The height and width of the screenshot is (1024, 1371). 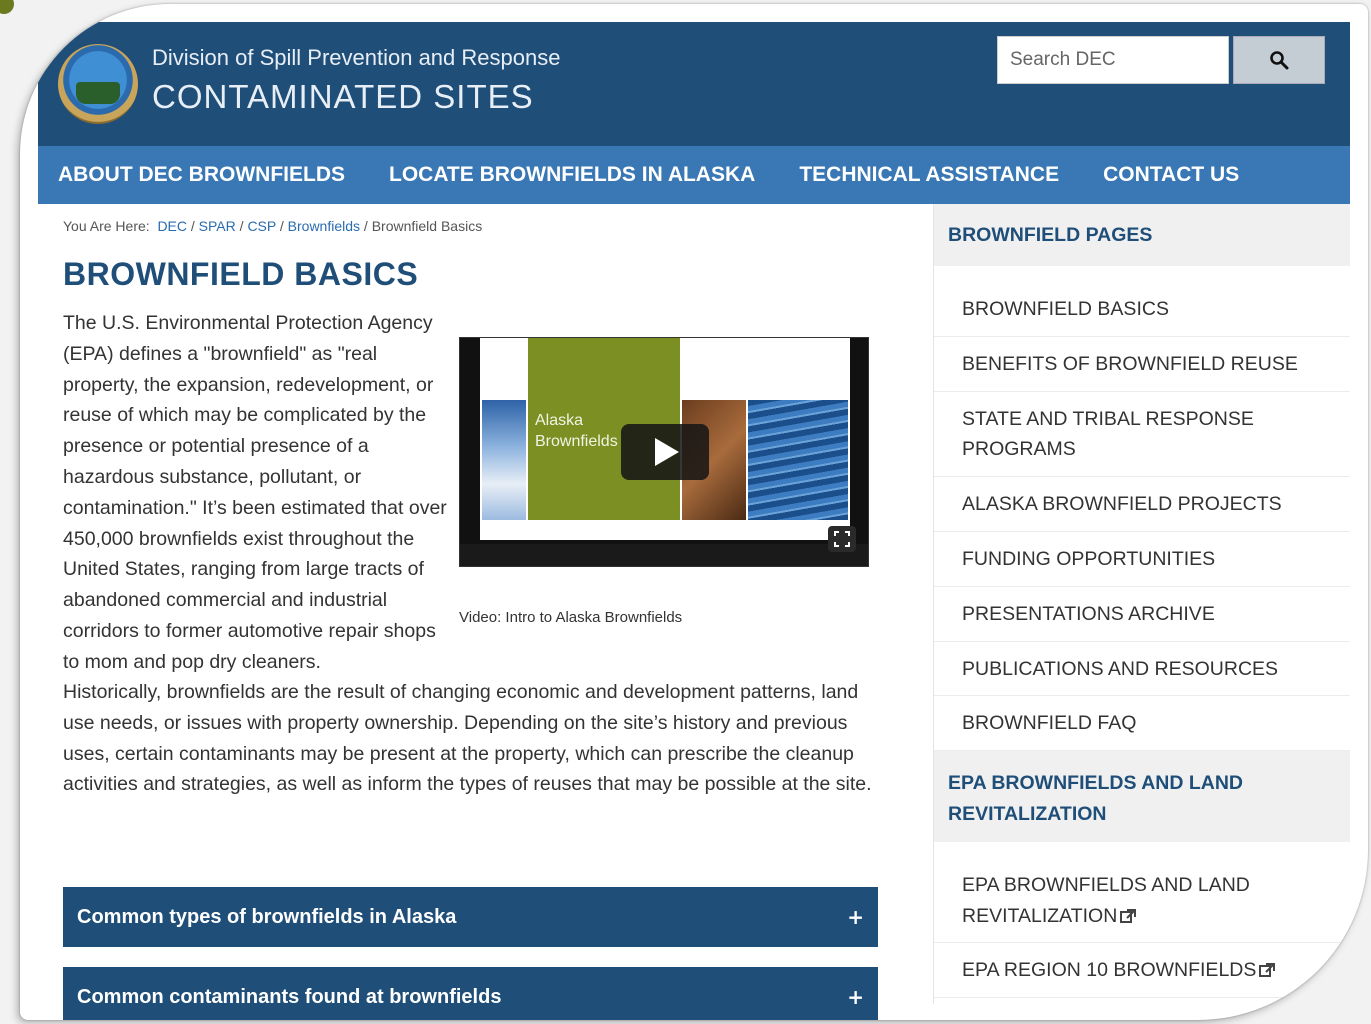 What do you see at coordinates (343, 97) in the screenshot?
I see `site-title: CONTAMINATED SITES` at bounding box center [343, 97].